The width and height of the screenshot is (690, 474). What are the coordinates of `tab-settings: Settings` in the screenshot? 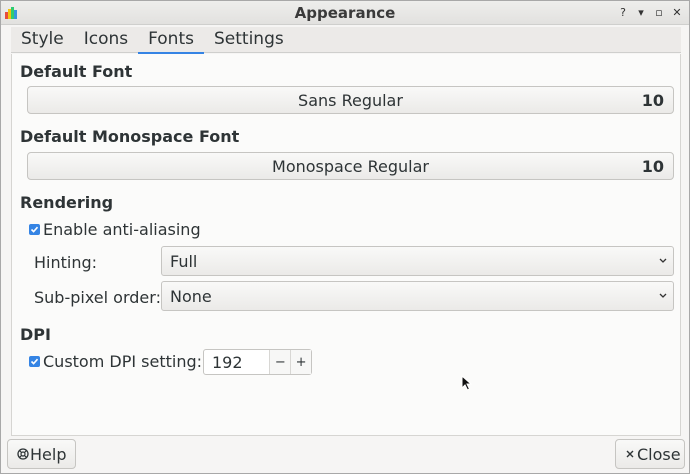 It's located at (249, 40).